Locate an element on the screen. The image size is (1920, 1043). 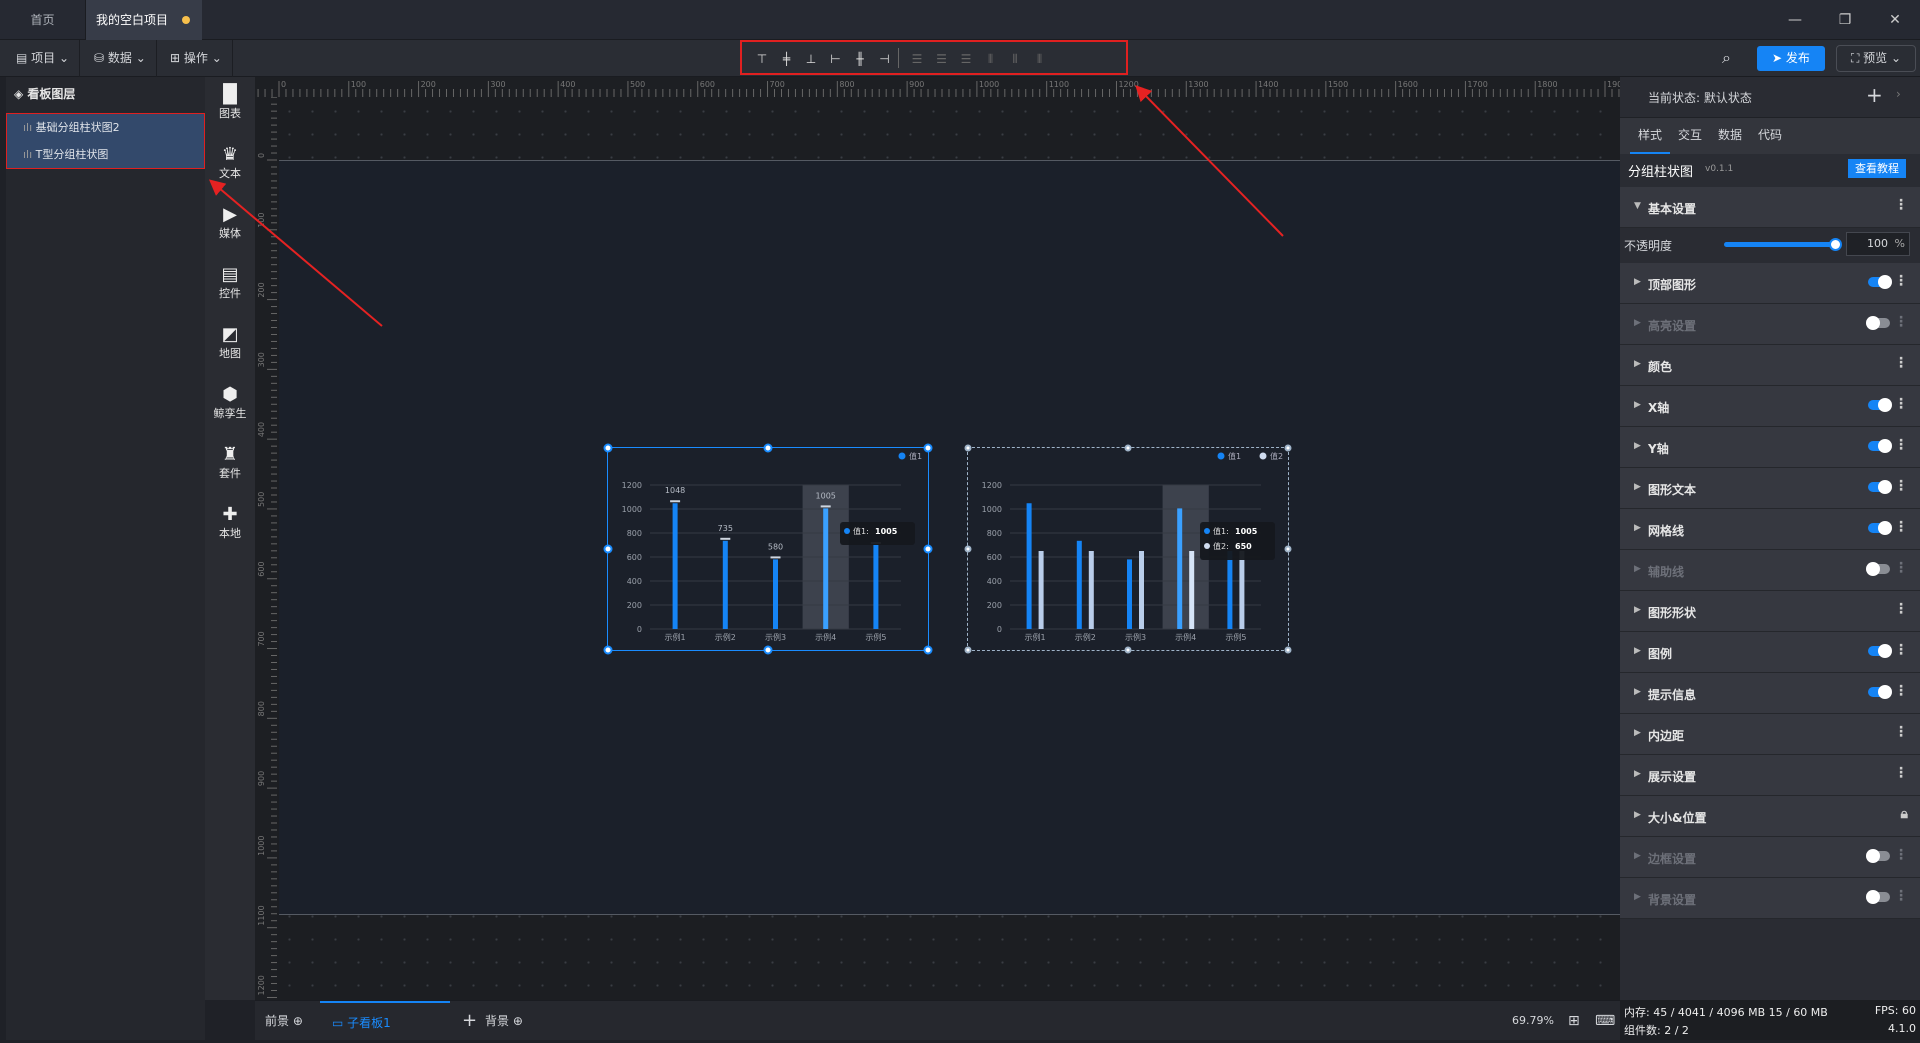
keyboard-icon: ⌨ is located at coordinates (1605, 1021).